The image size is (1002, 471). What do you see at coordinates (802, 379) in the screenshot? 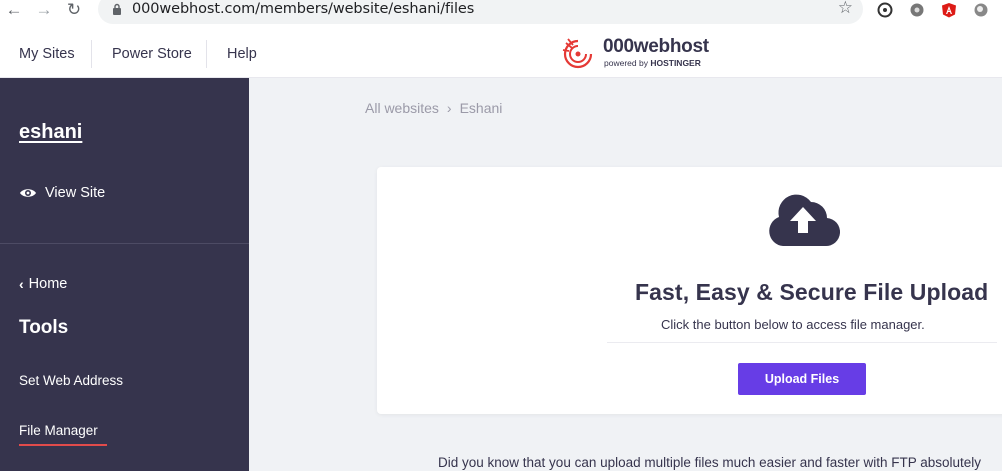
I see `upload-files-button: Upload Files` at bounding box center [802, 379].